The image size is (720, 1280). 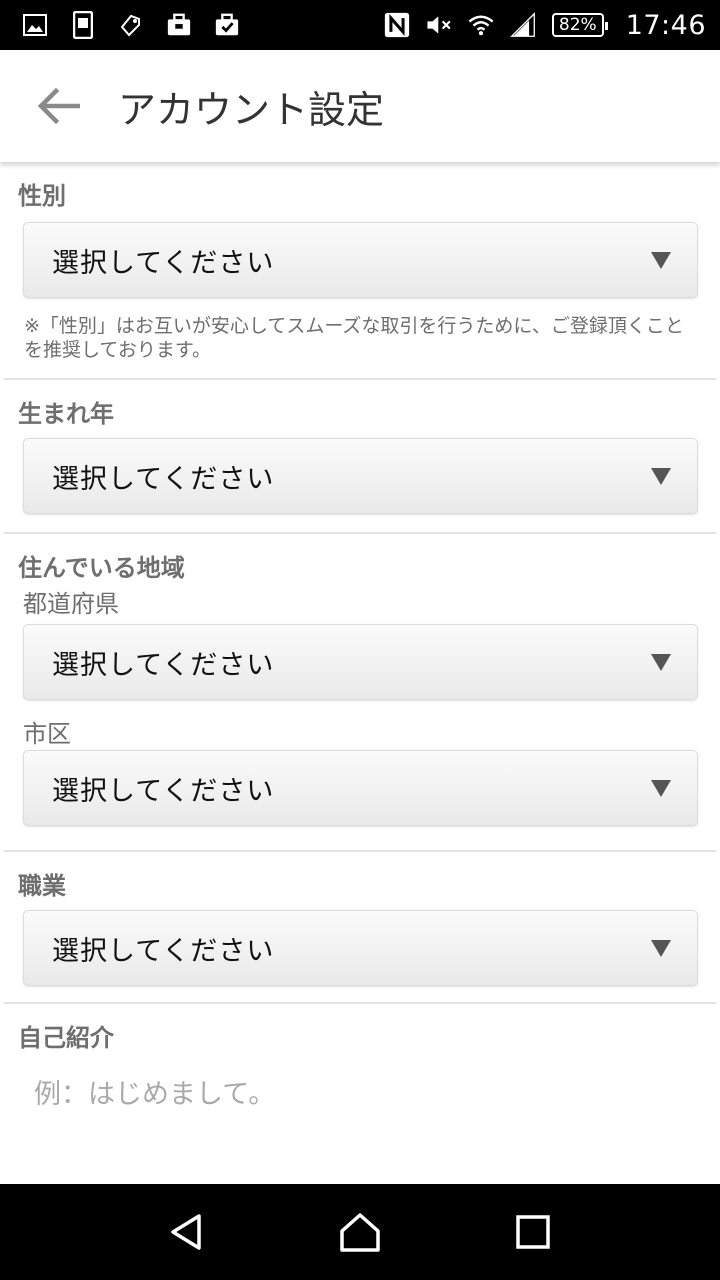 I want to click on notification-icons, so click(x=131, y=25).